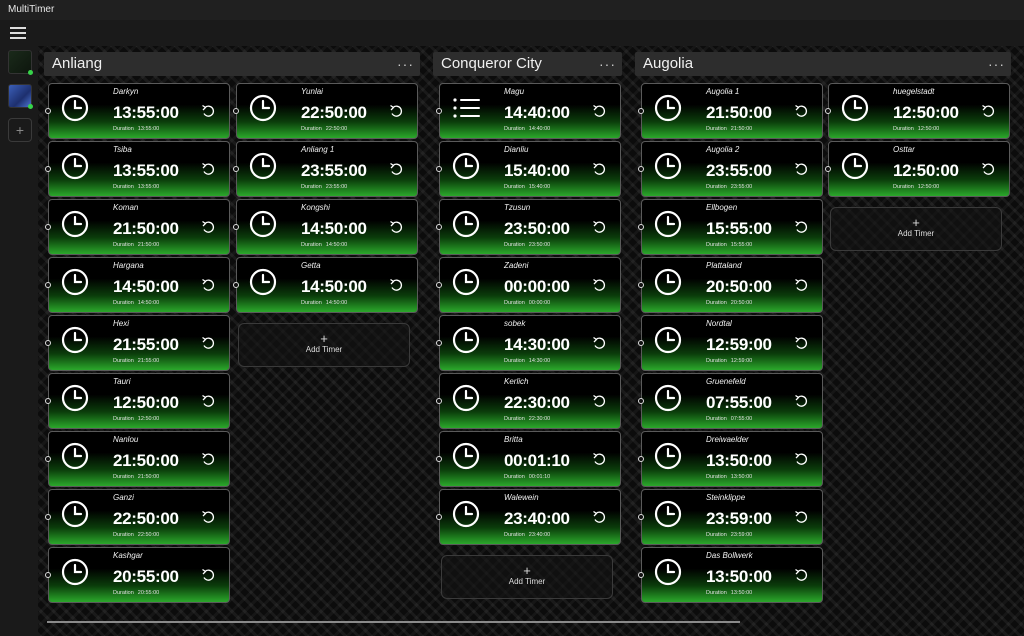 This screenshot has height=636, width=1024. I want to click on timer-card: Osttar 12:50:00 Duration 12:50:00, so click(919, 169).